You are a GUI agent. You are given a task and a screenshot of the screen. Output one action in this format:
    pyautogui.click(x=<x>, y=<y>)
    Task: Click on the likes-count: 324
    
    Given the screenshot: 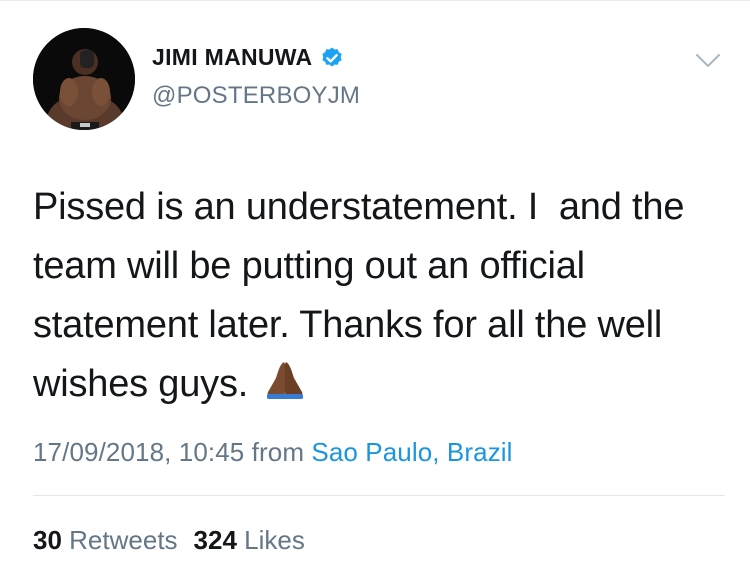 What is the action you would take?
    pyautogui.click(x=215, y=540)
    